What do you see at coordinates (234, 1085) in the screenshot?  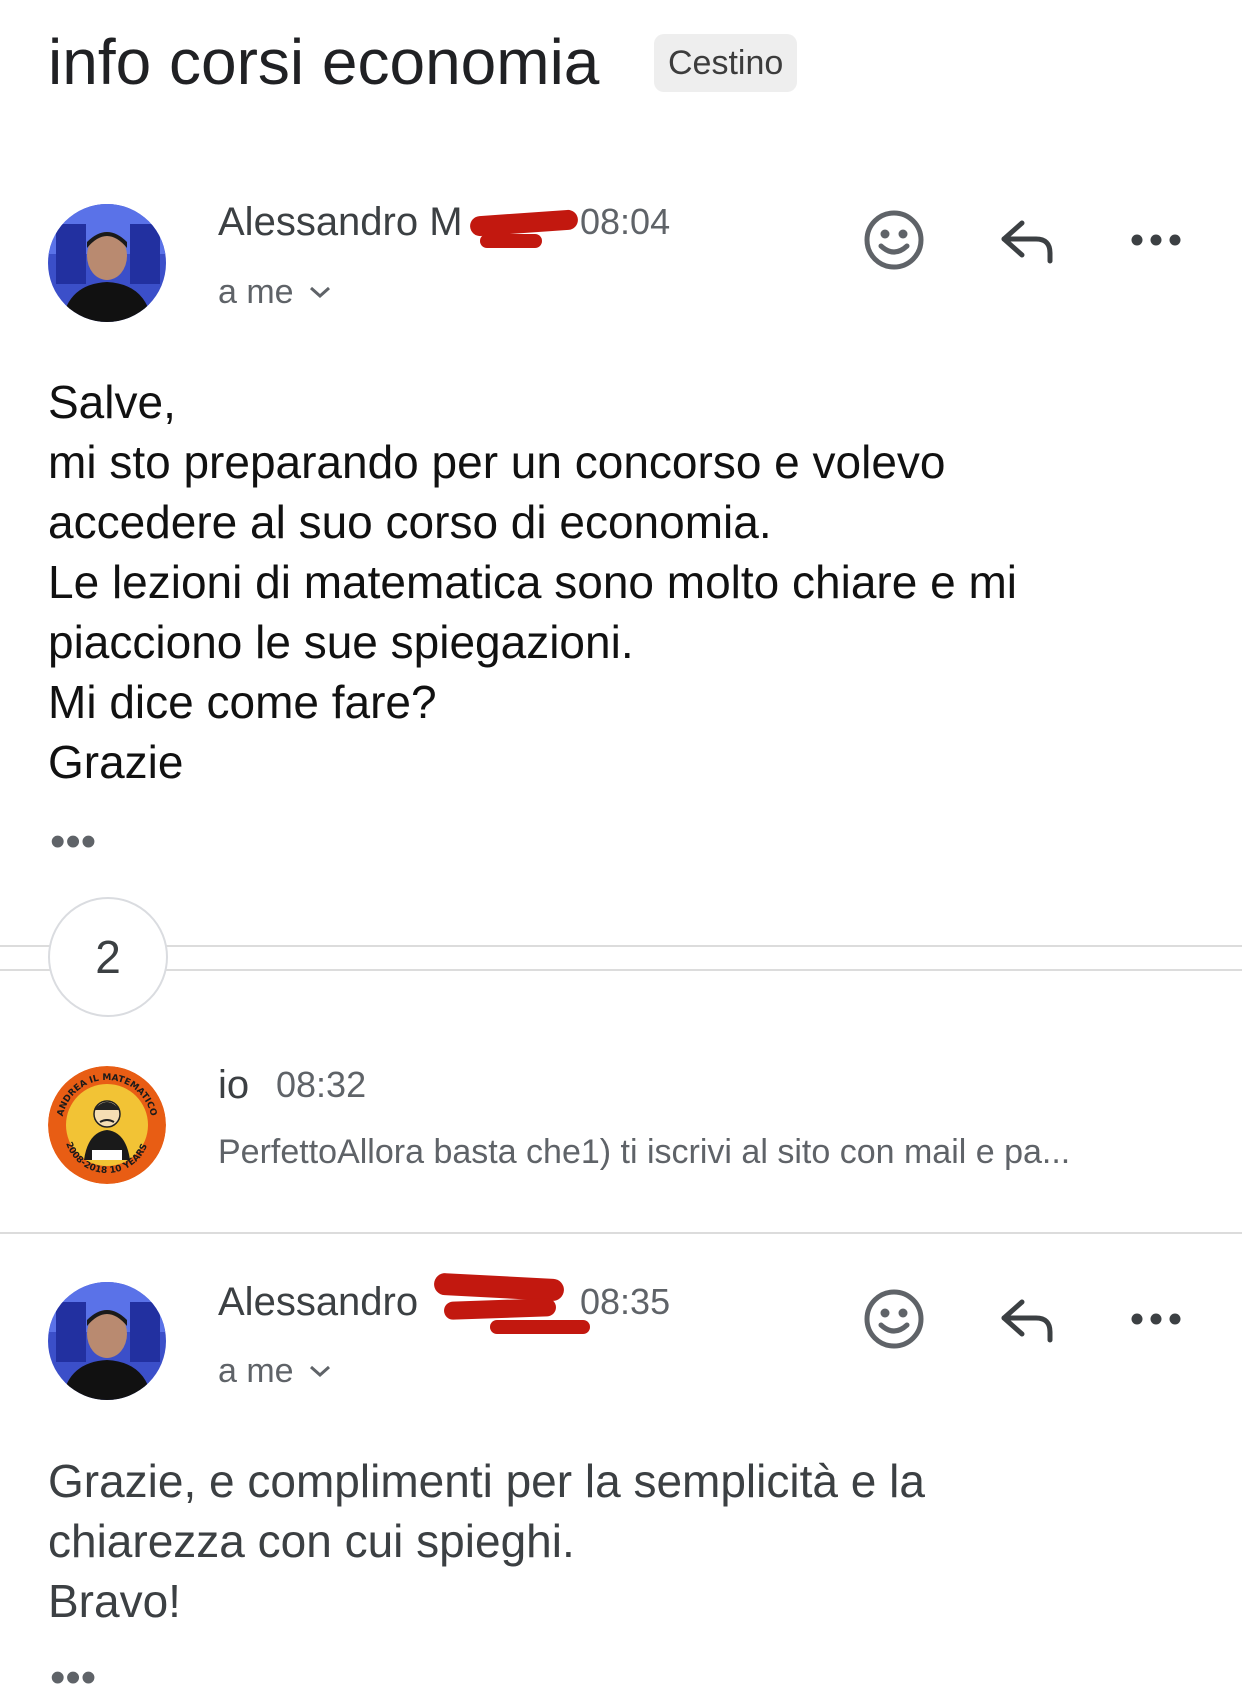 I see `sender-name: io` at bounding box center [234, 1085].